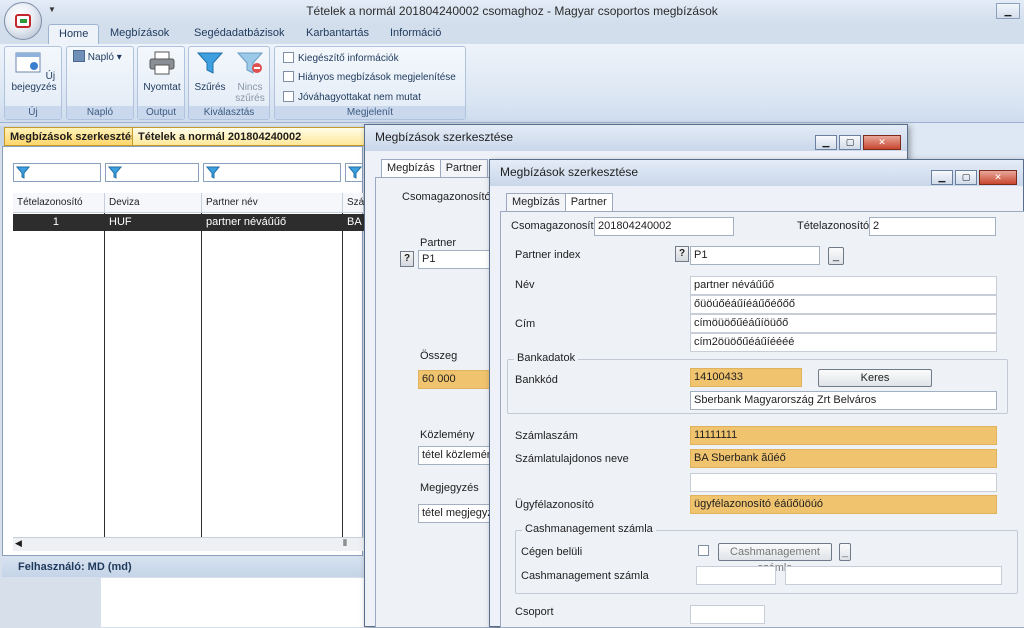 This screenshot has height=628, width=1024. What do you see at coordinates (152, 172) in the screenshot?
I see `filter-deviza` at bounding box center [152, 172].